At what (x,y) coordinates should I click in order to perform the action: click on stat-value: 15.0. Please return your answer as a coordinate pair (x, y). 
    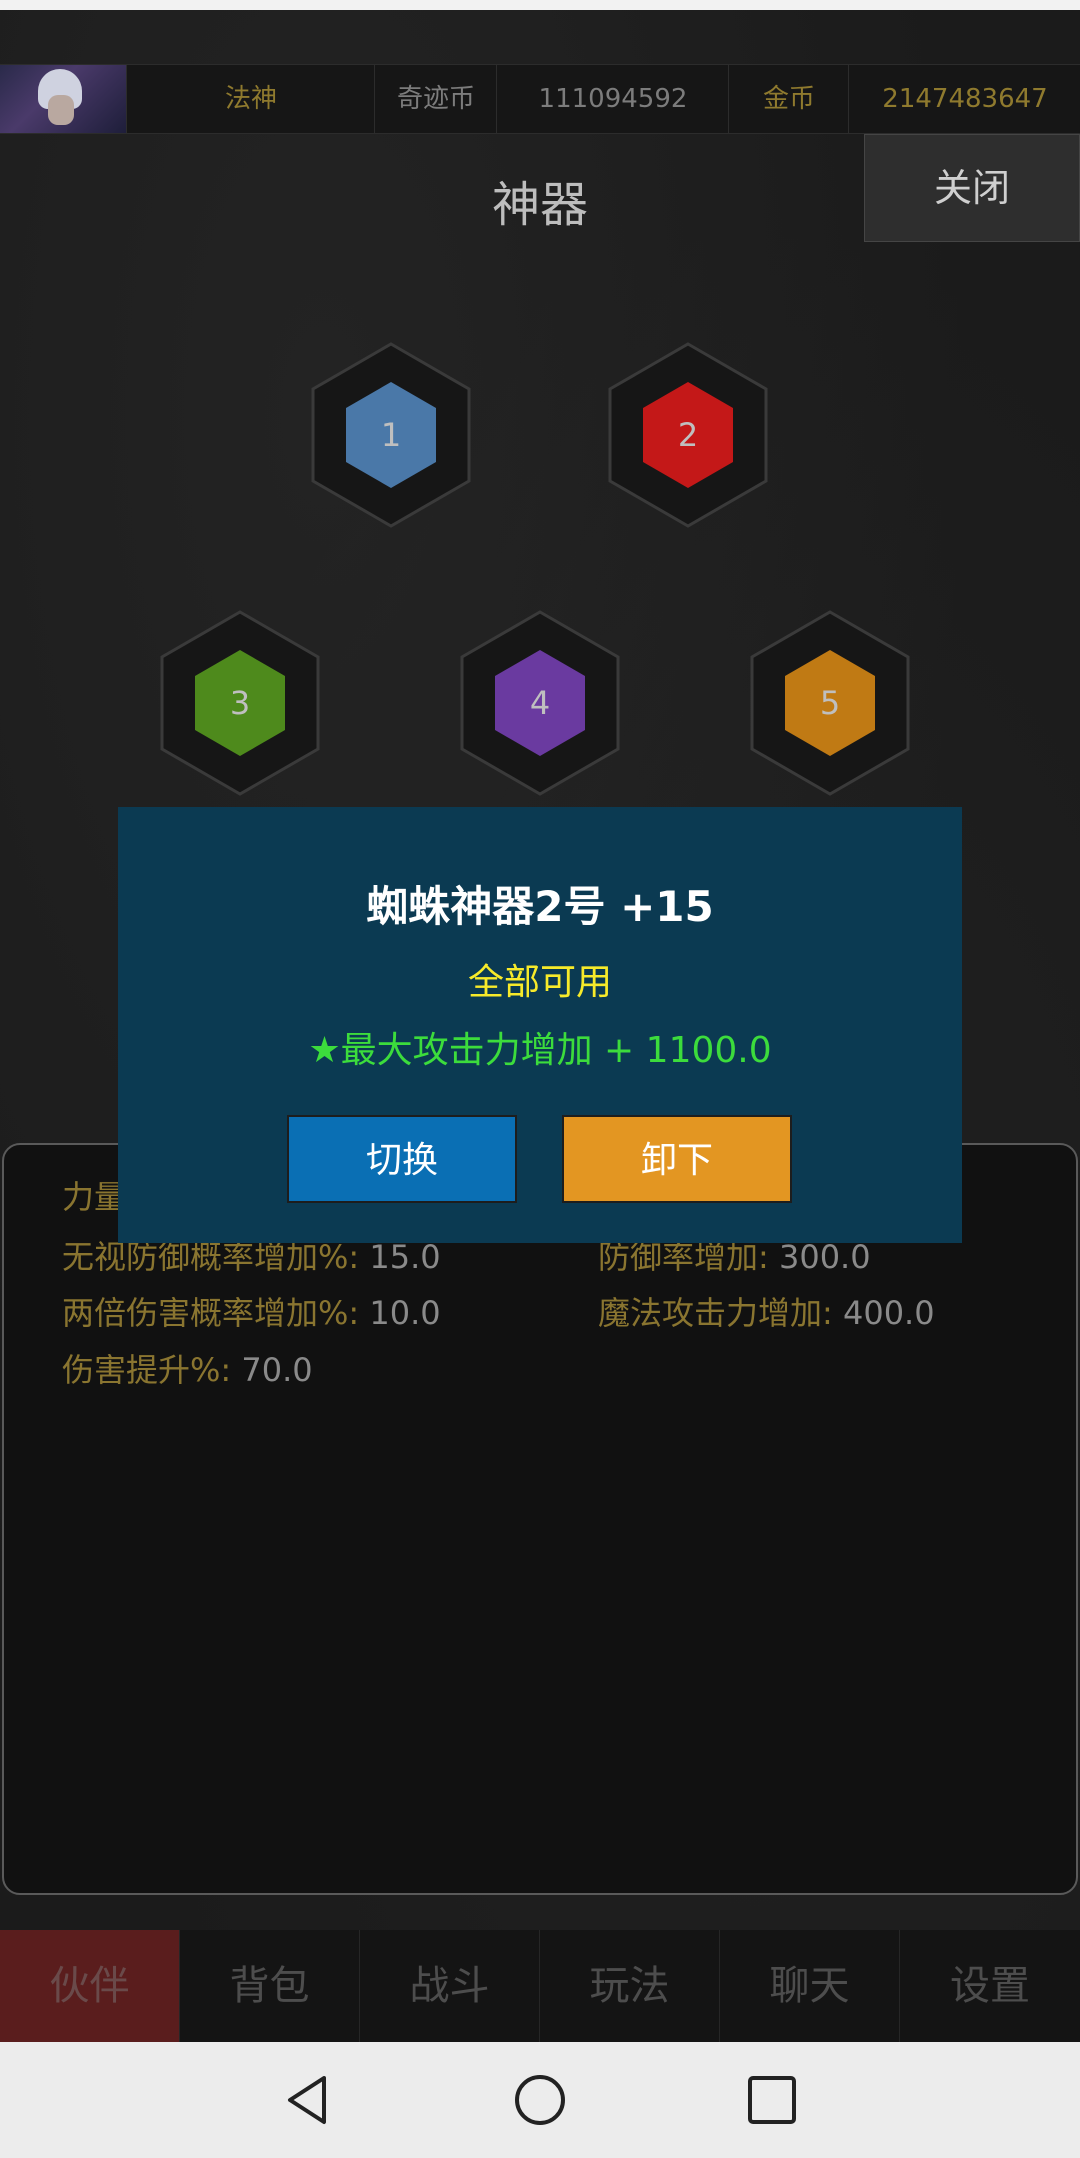
    Looking at the image, I should click on (405, 1257).